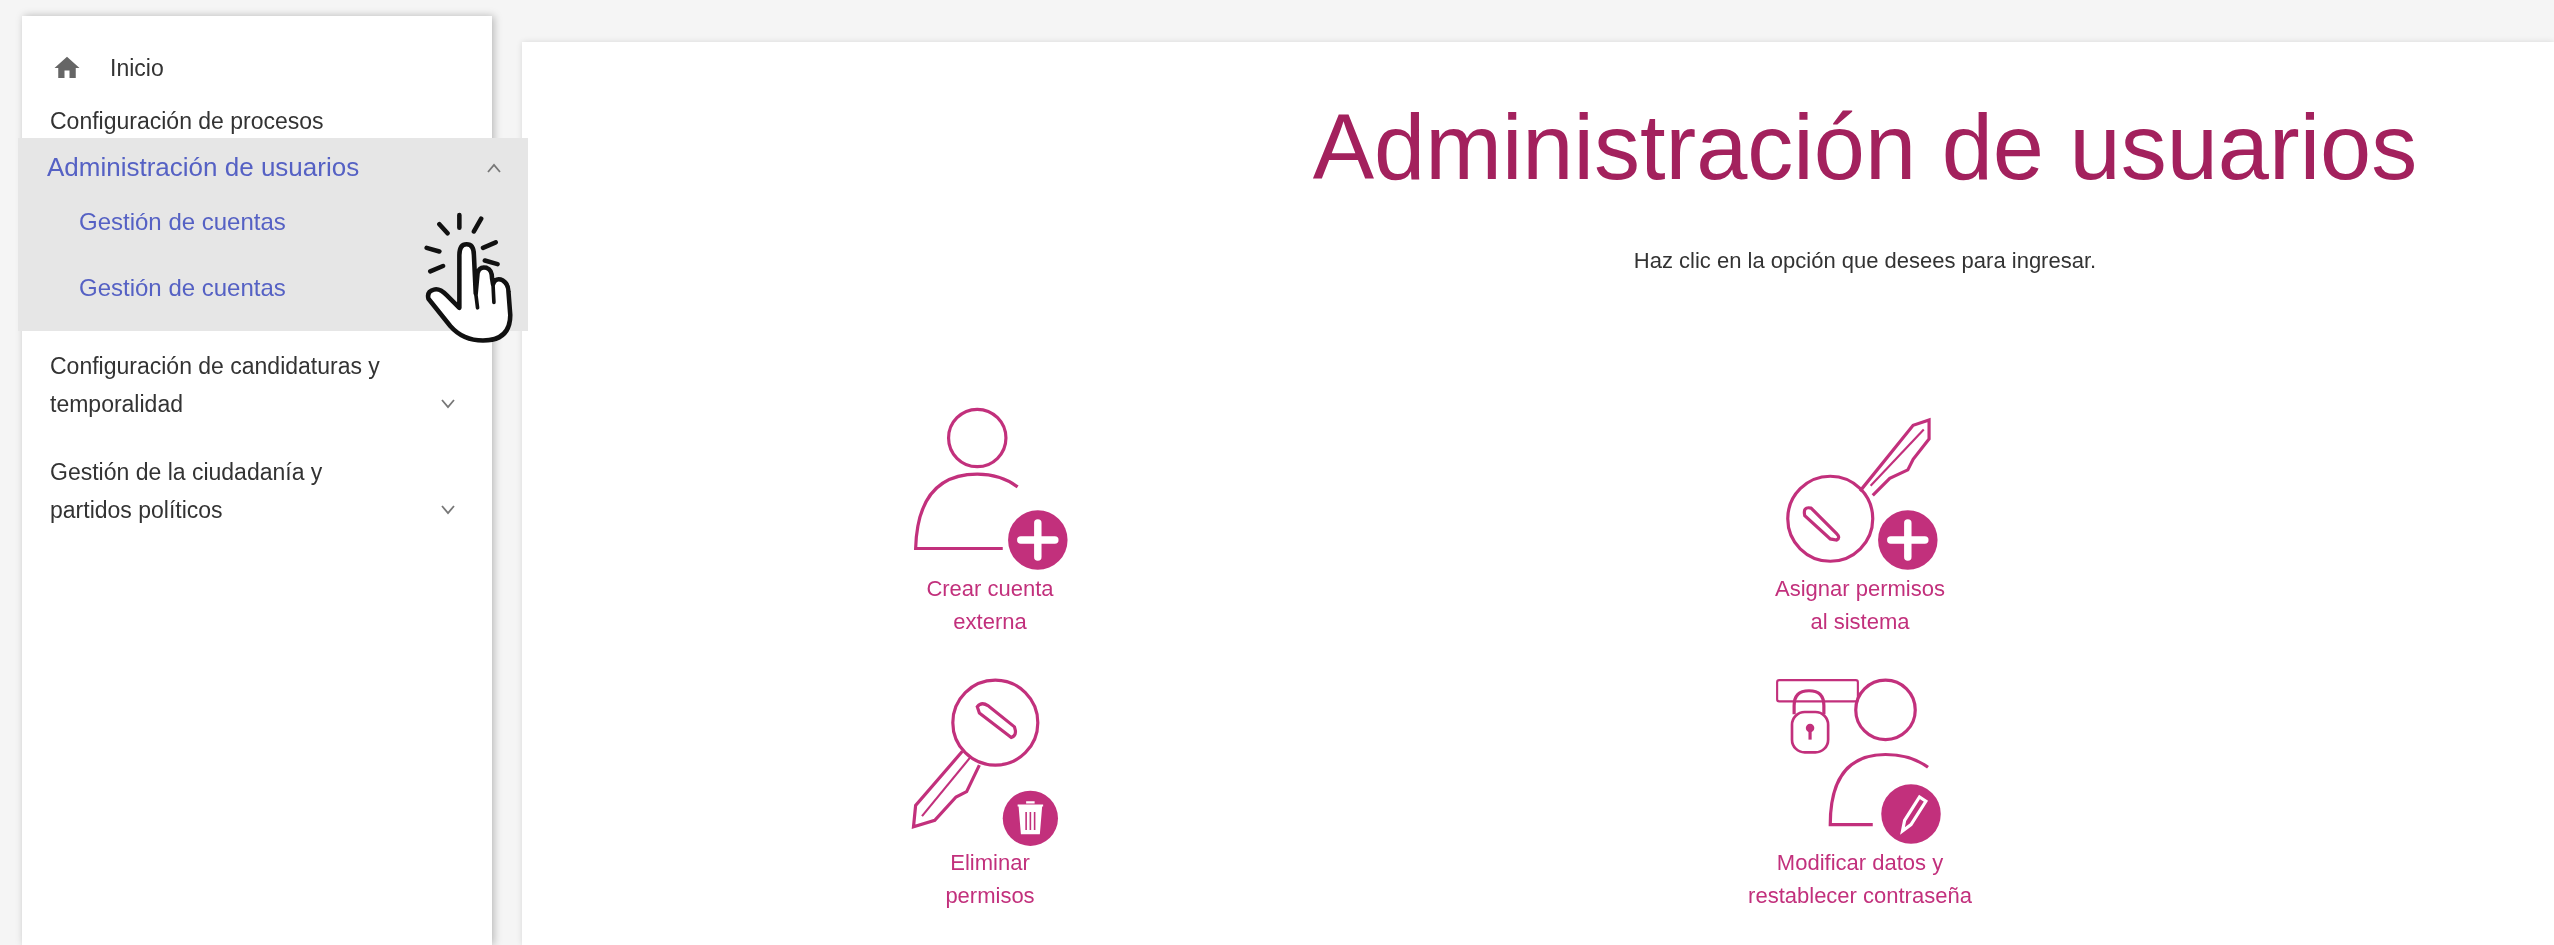 This screenshot has height=945, width=2554. Describe the element at coordinates (1860, 879) in the screenshot. I see `option-label: Modificar datos y restablecer contraseña` at that location.